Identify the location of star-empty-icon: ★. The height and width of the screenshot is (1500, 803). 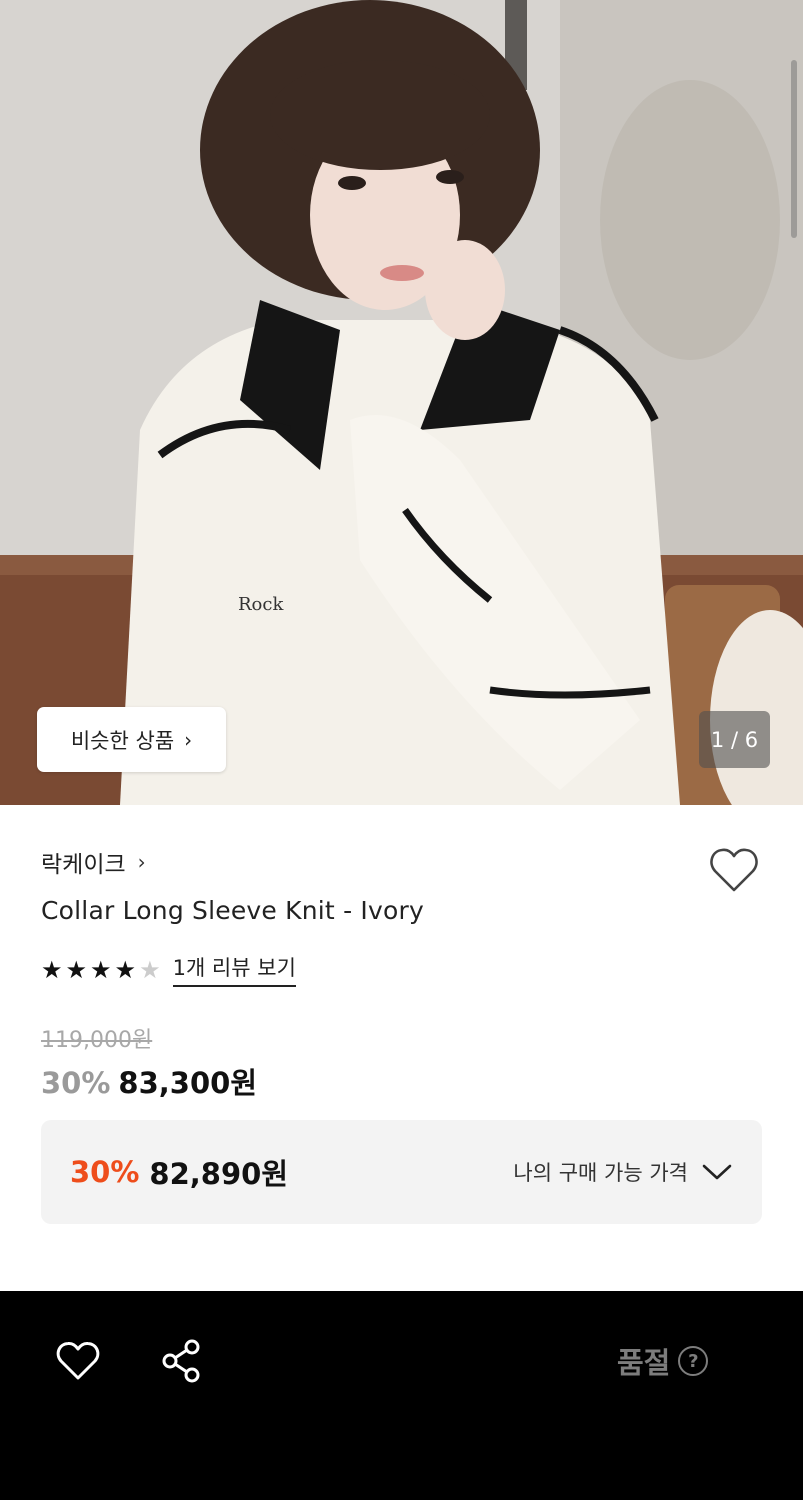
(150, 969).